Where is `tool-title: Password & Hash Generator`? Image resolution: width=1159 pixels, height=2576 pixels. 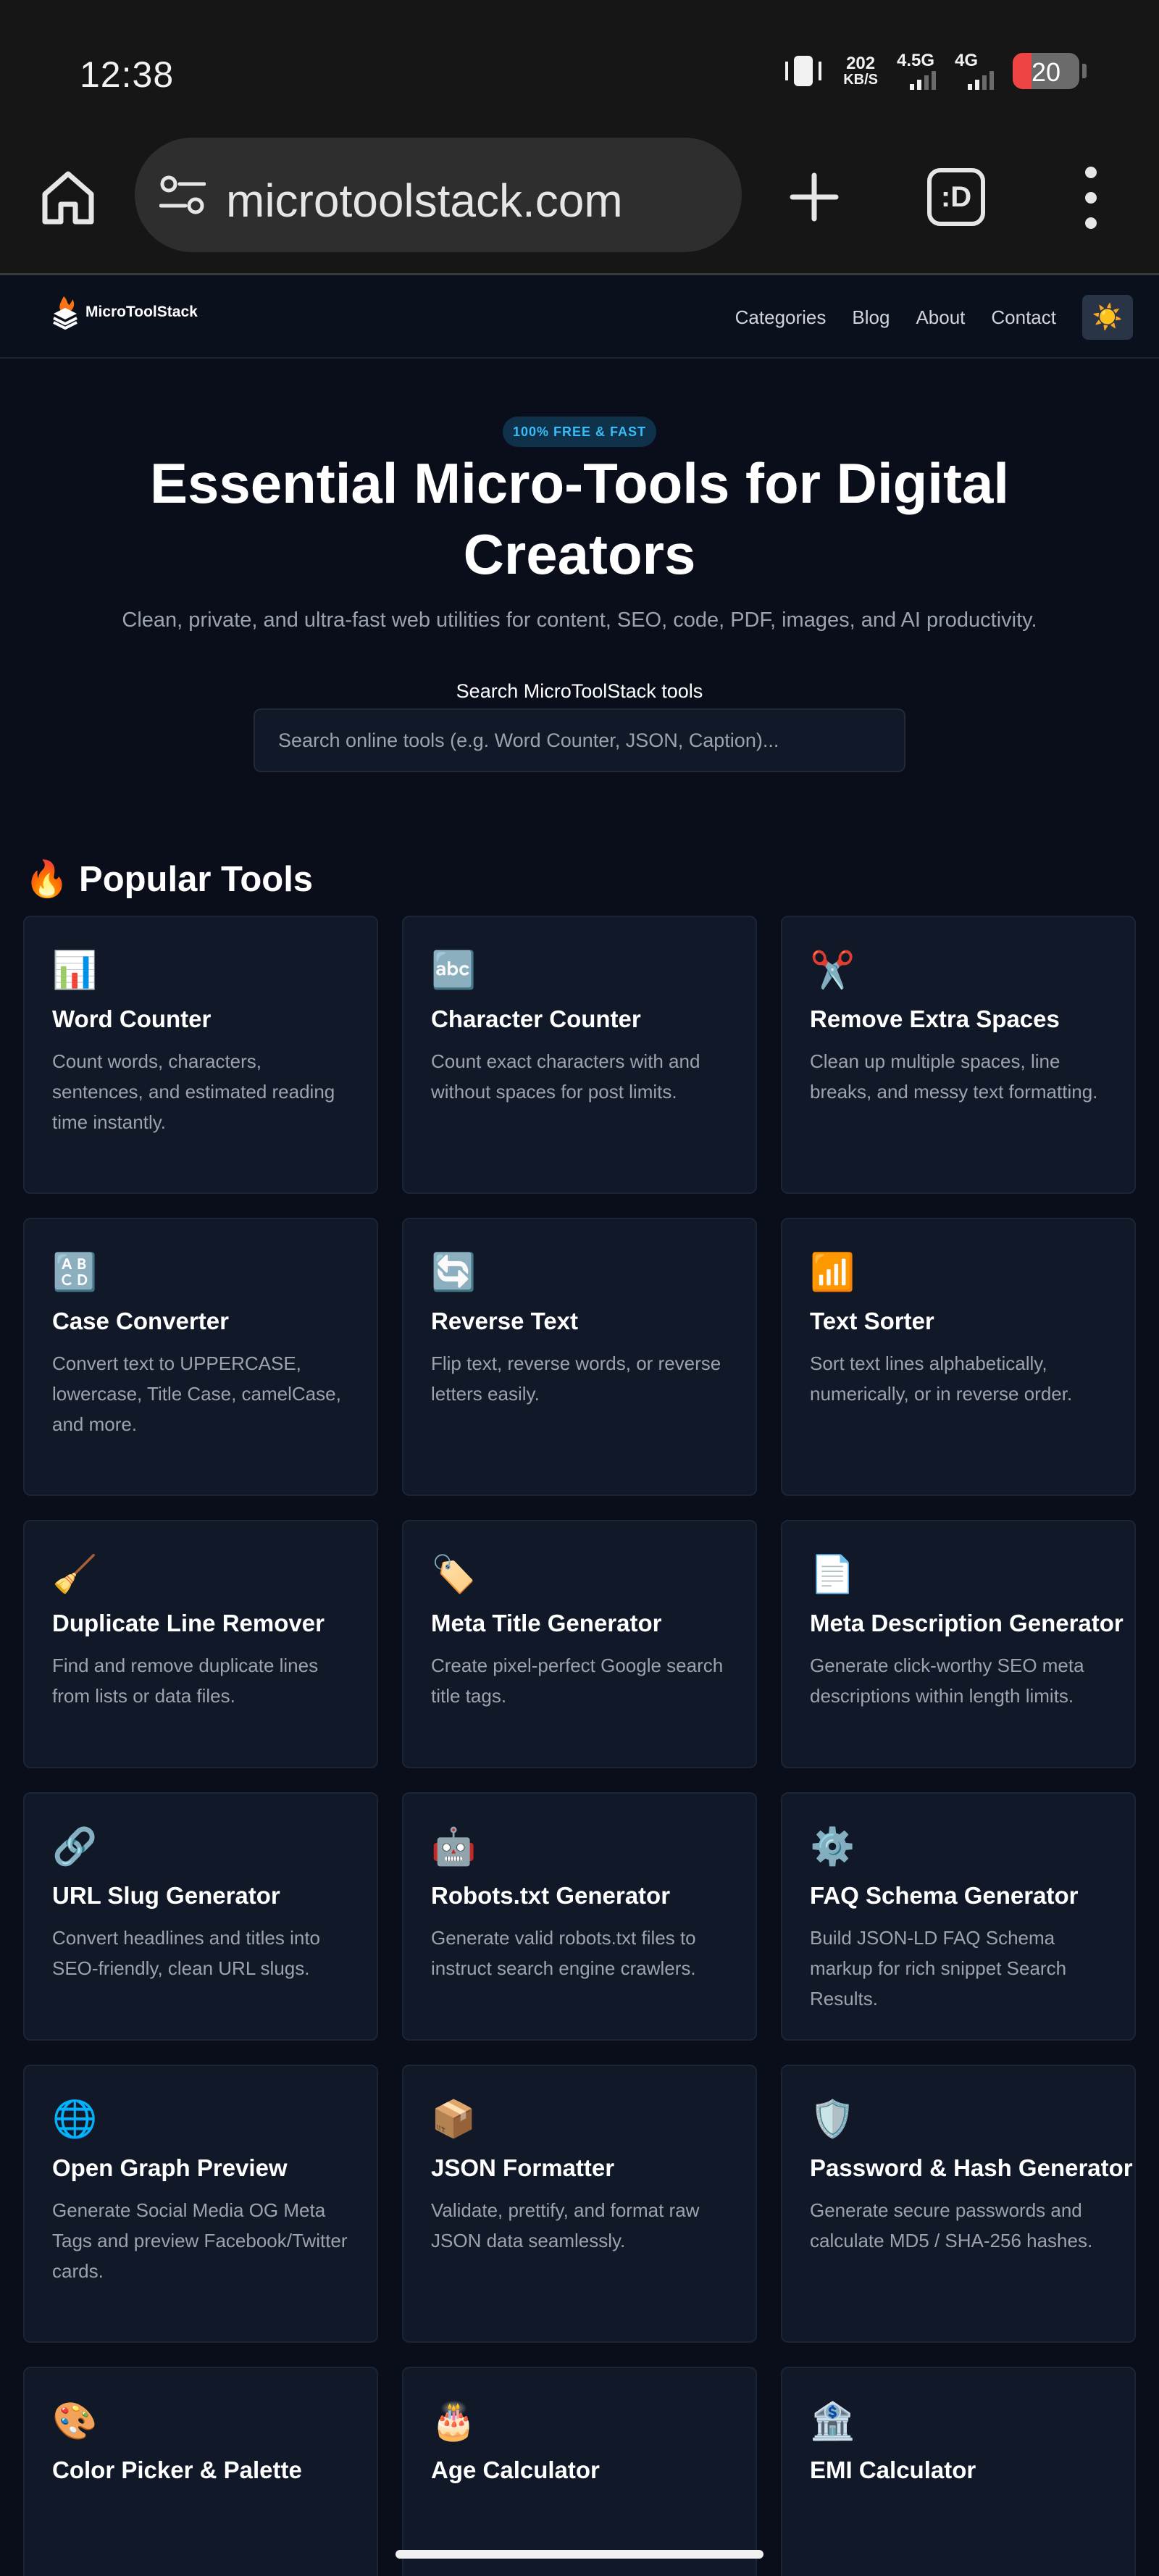 tool-title: Password & Hash Generator is located at coordinates (971, 2167).